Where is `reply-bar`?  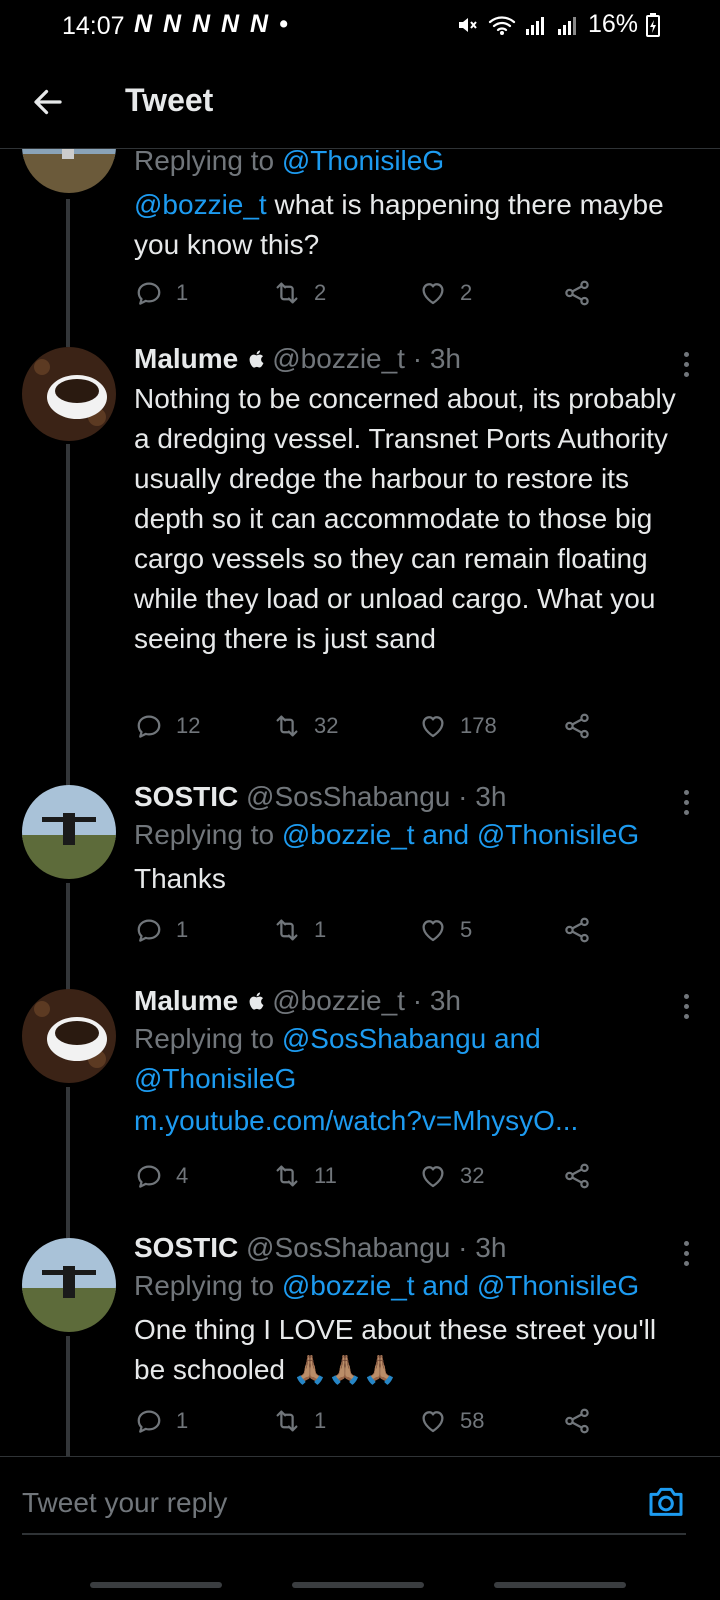
reply-bar is located at coordinates (360, 1507).